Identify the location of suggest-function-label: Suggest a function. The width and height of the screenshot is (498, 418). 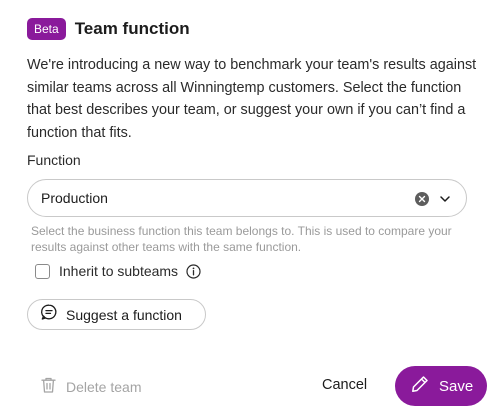
(124, 314).